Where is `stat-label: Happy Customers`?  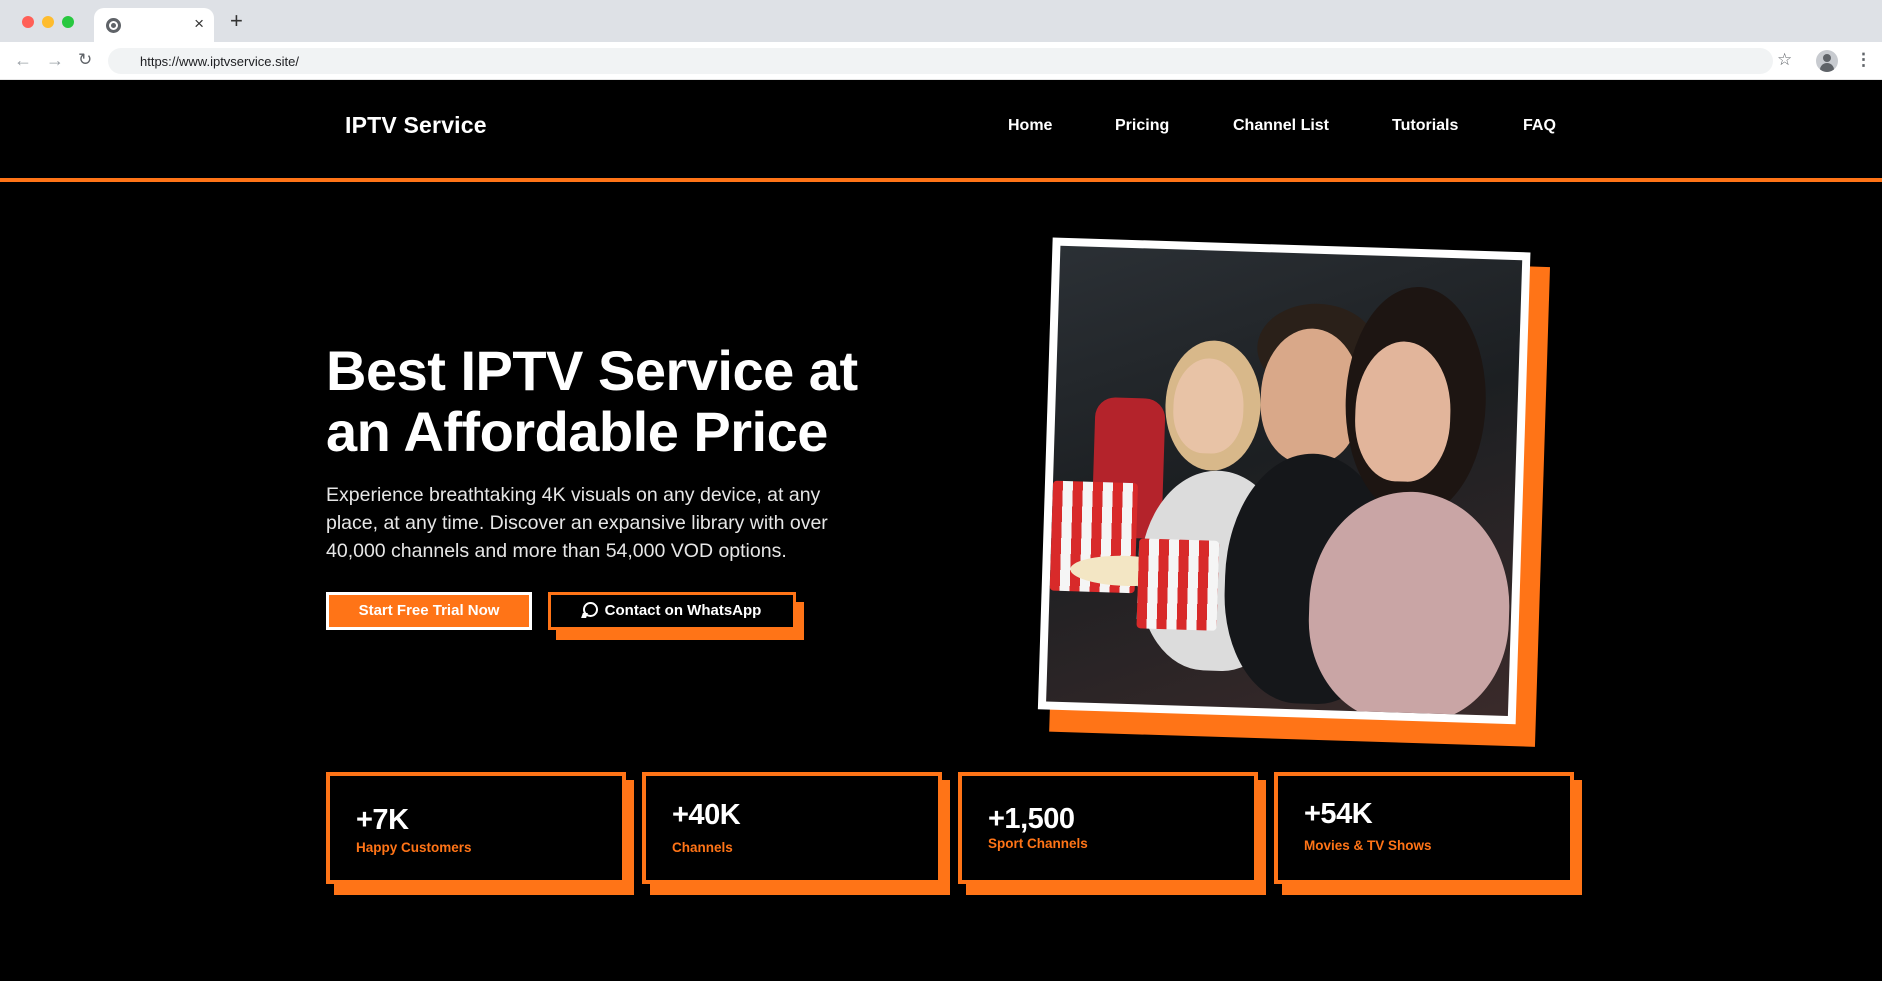 stat-label: Happy Customers is located at coordinates (414, 847).